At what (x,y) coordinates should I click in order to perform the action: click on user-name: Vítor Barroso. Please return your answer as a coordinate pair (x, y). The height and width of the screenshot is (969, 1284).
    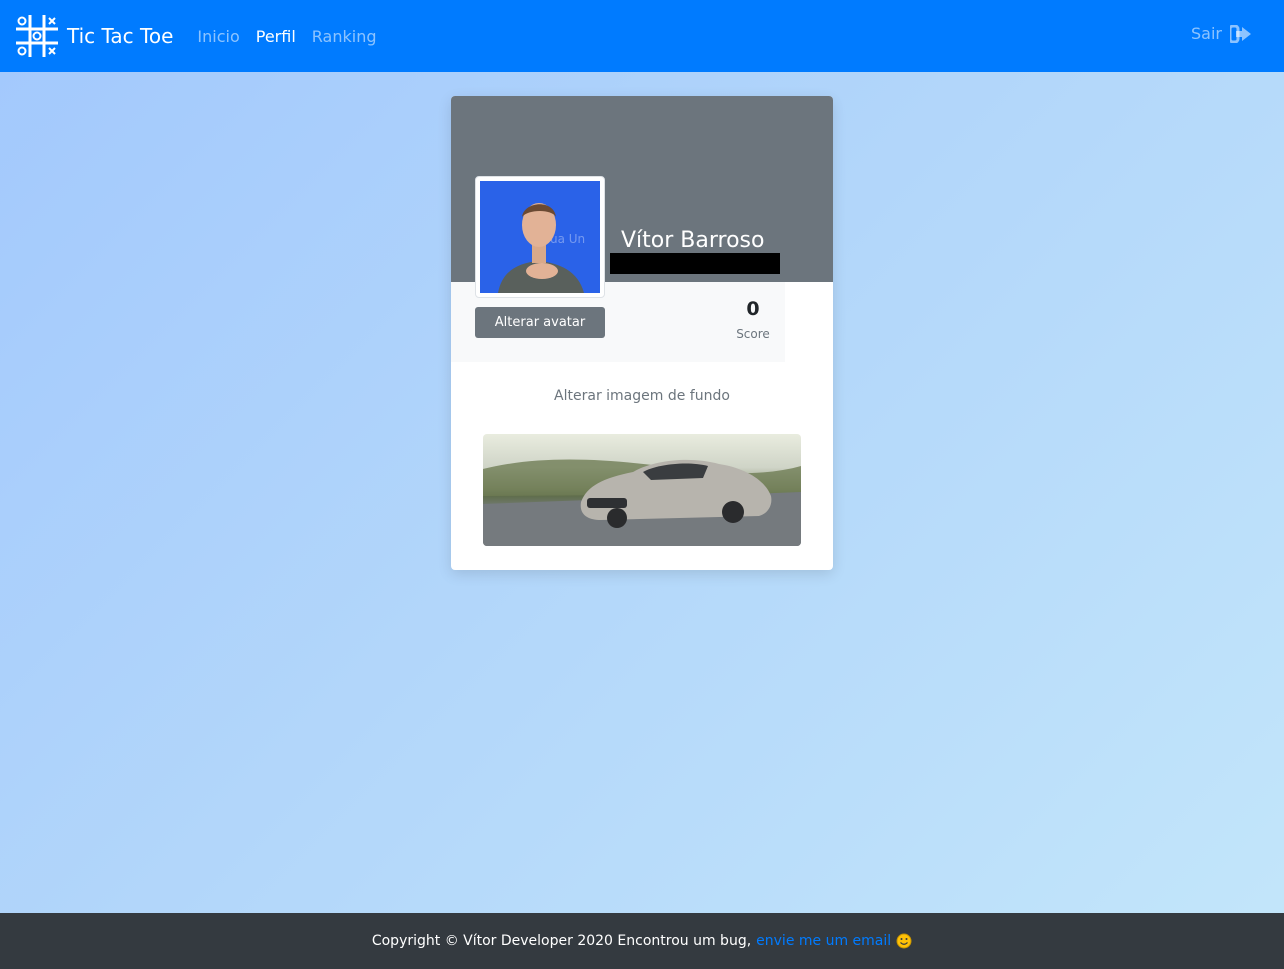
    Looking at the image, I should click on (693, 240).